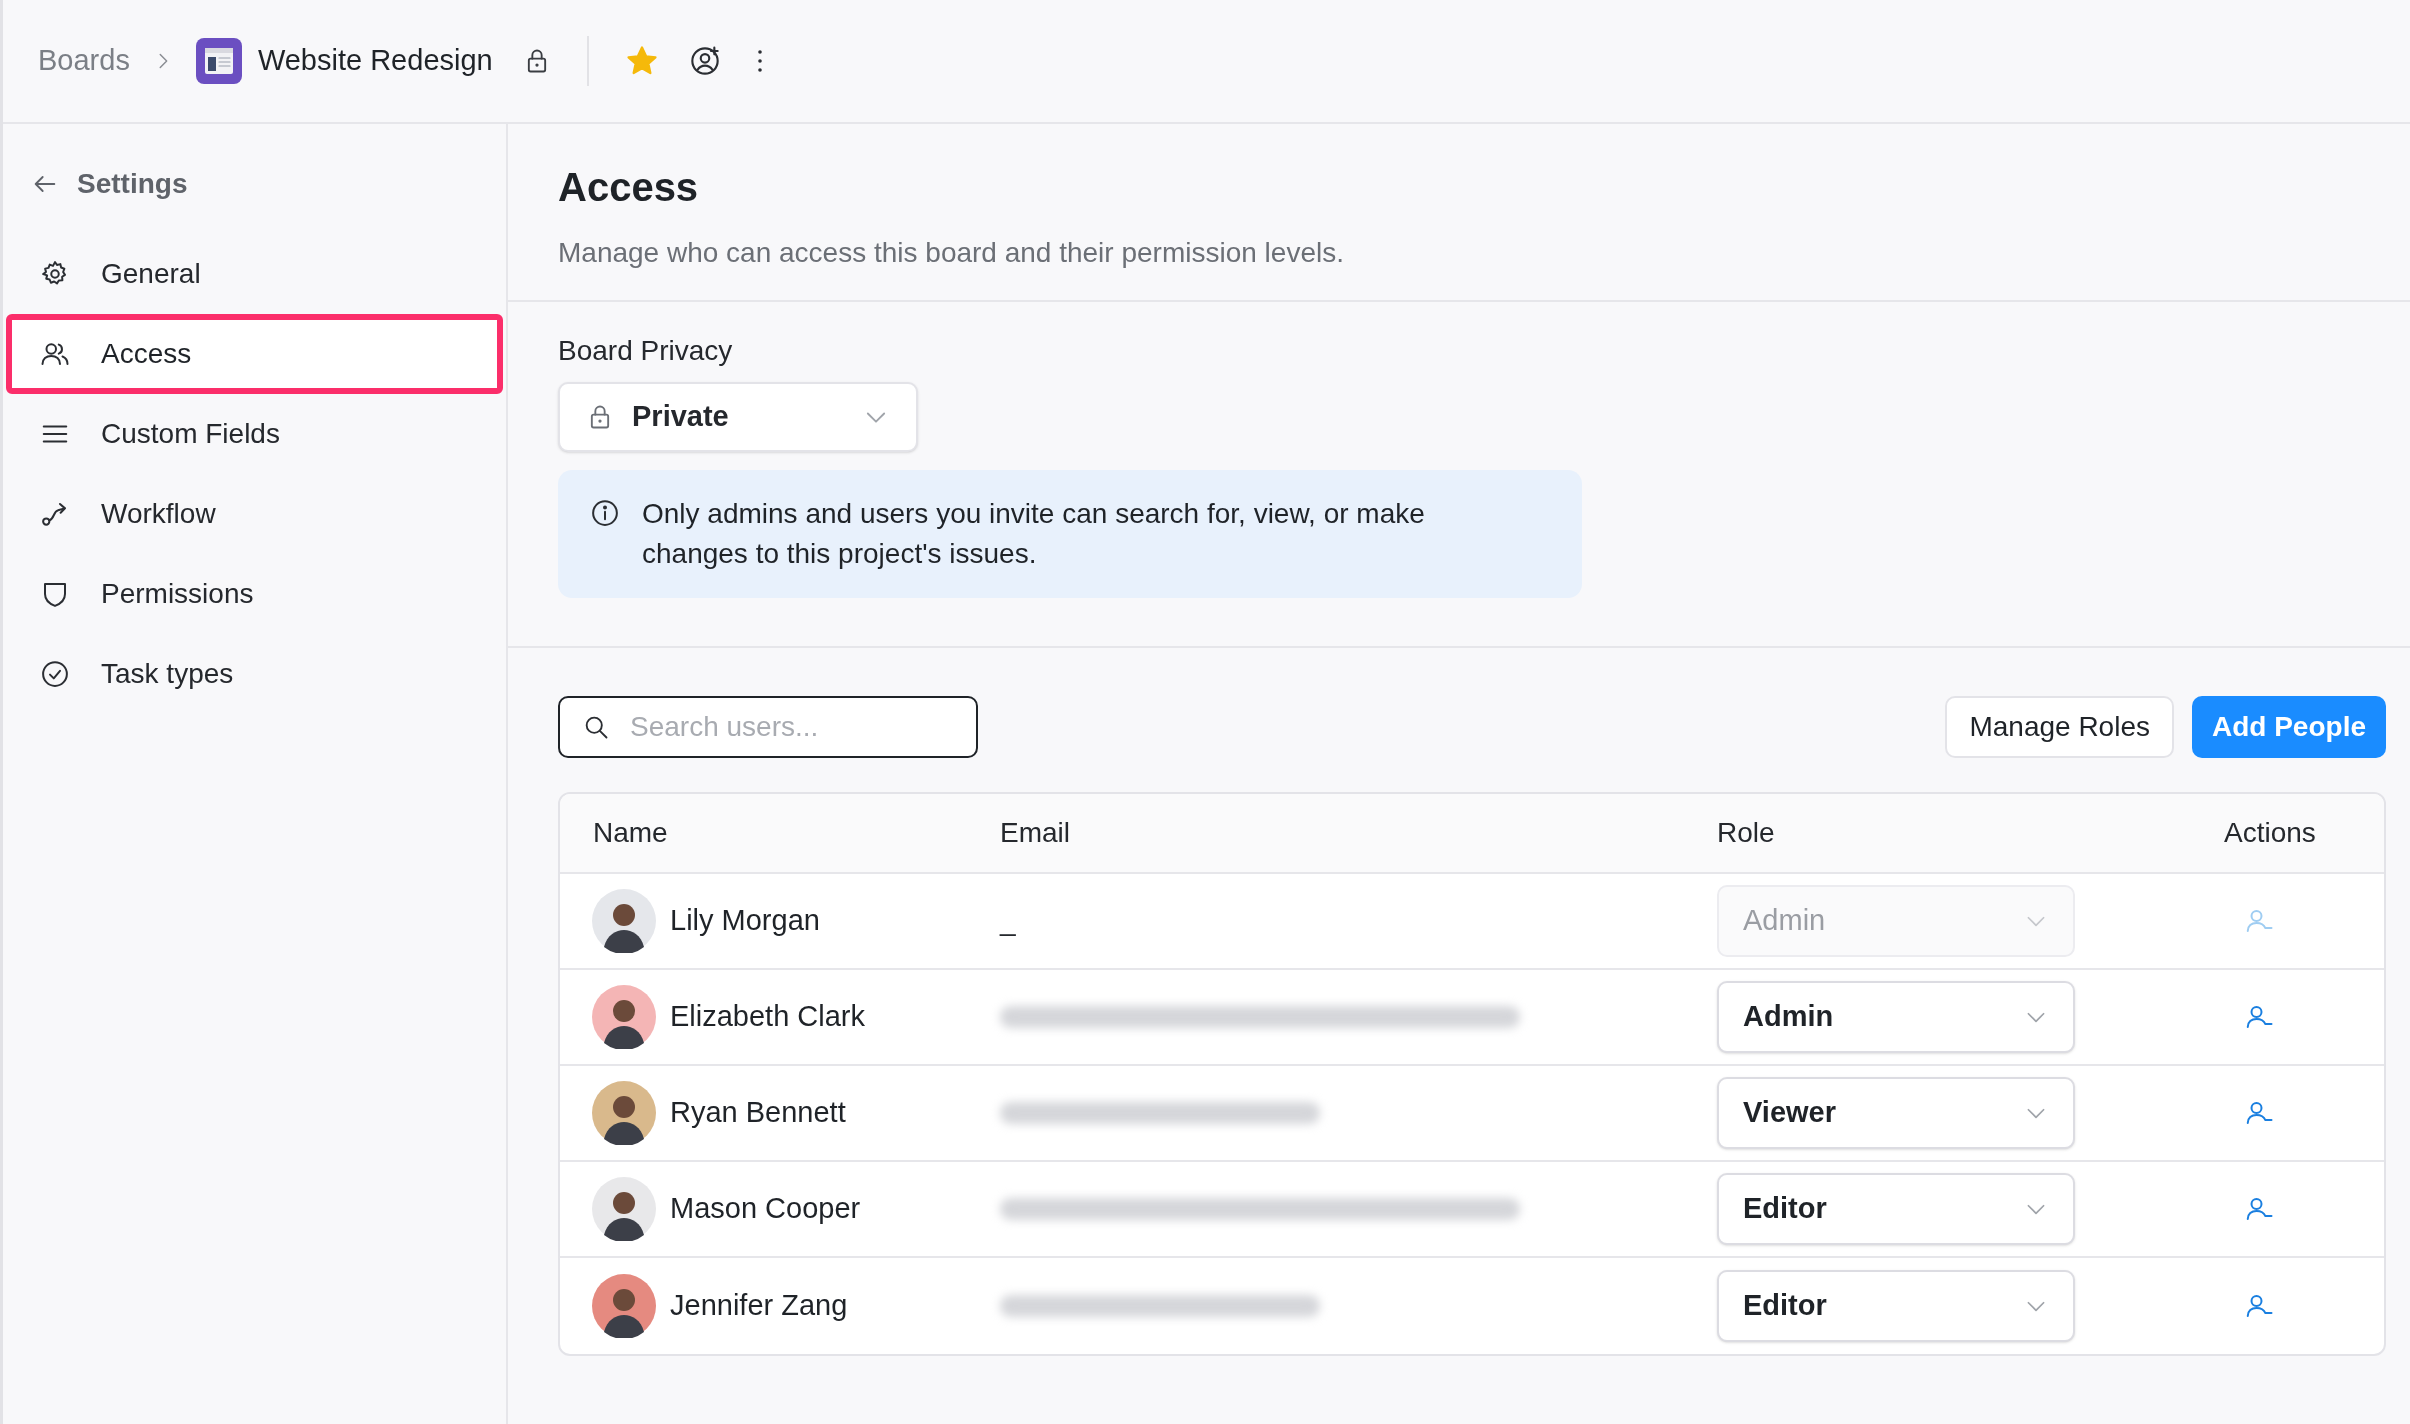 This screenshot has width=2410, height=1424. Describe the element at coordinates (704, 61) in the screenshot. I see `add-user-icon` at that location.